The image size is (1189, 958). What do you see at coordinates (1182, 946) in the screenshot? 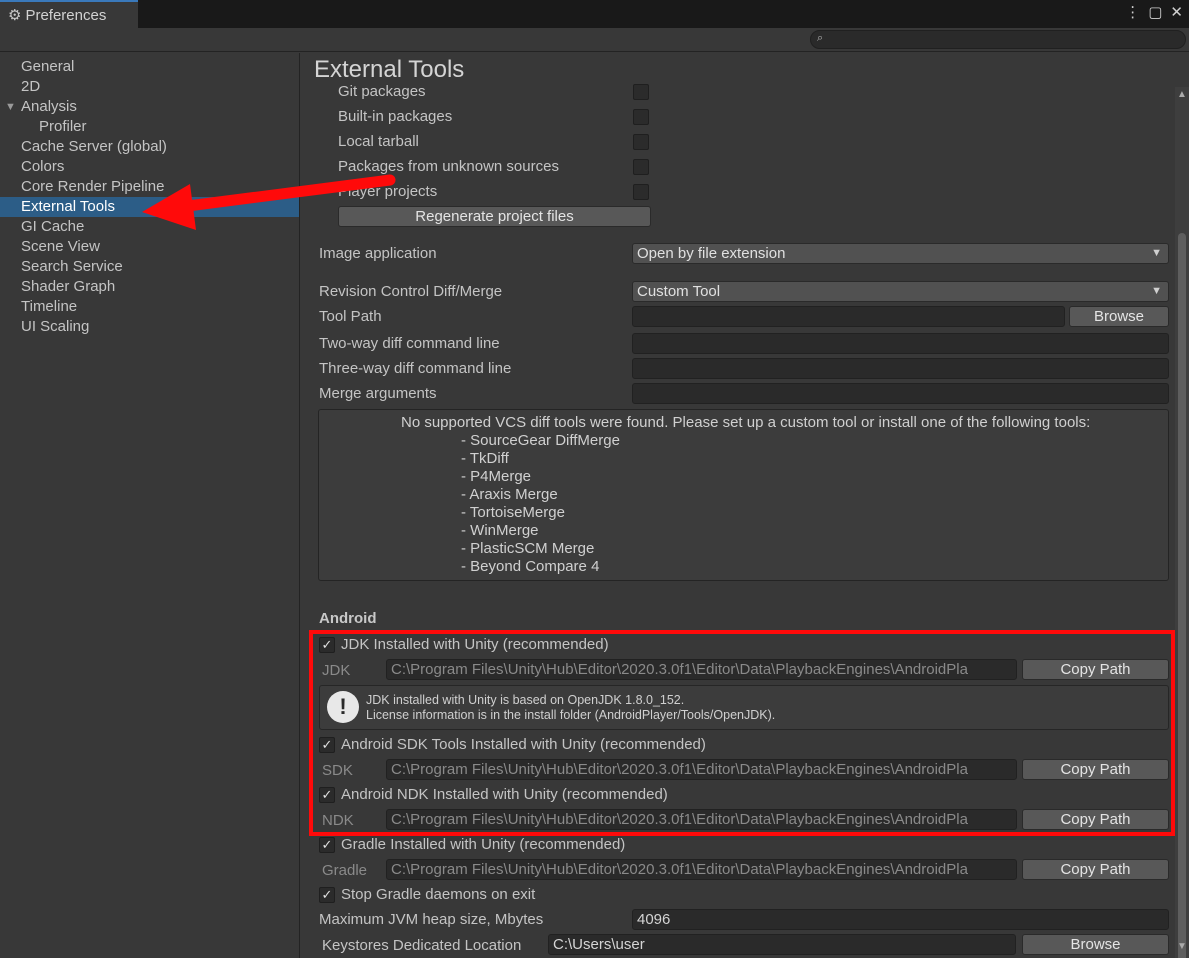
I see `scroll-down-icon: ▼` at bounding box center [1182, 946].